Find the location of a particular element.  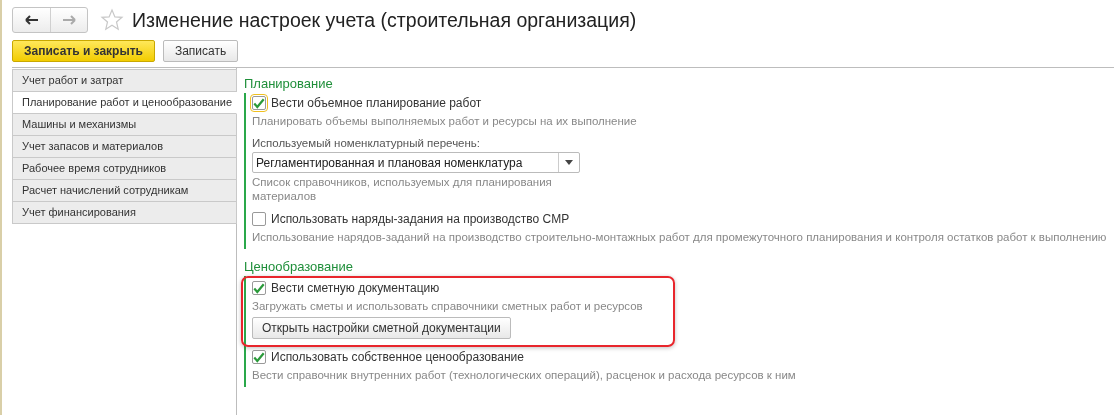

sidebar-item: Расчет начислений сотрудникам is located at coordinates (124, 191).